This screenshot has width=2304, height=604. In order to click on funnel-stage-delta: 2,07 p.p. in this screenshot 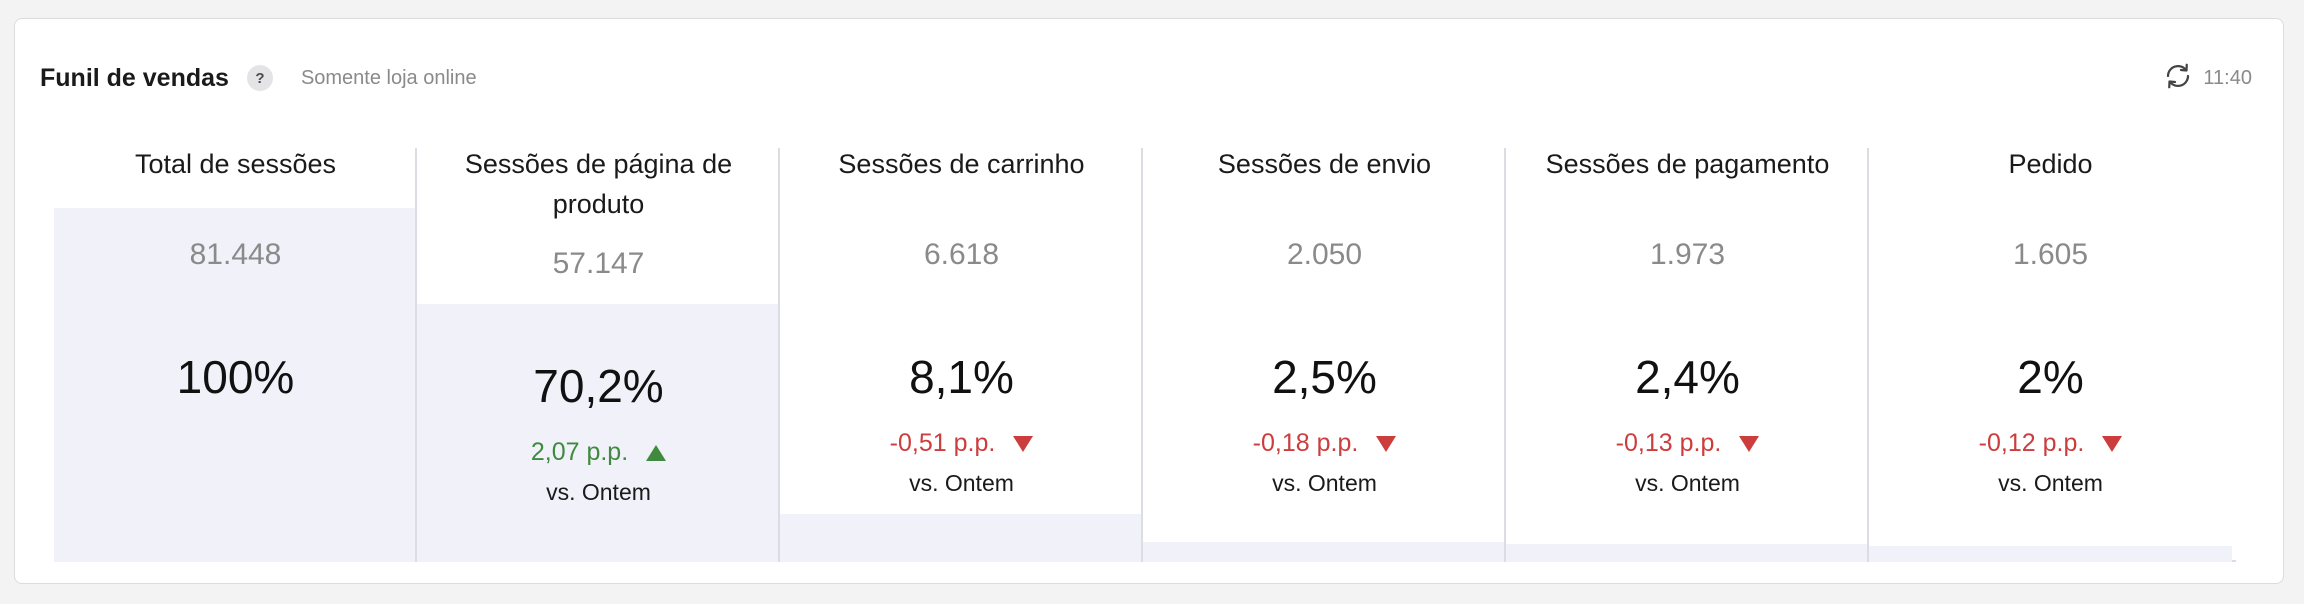, I will do `click(598, 452)`.